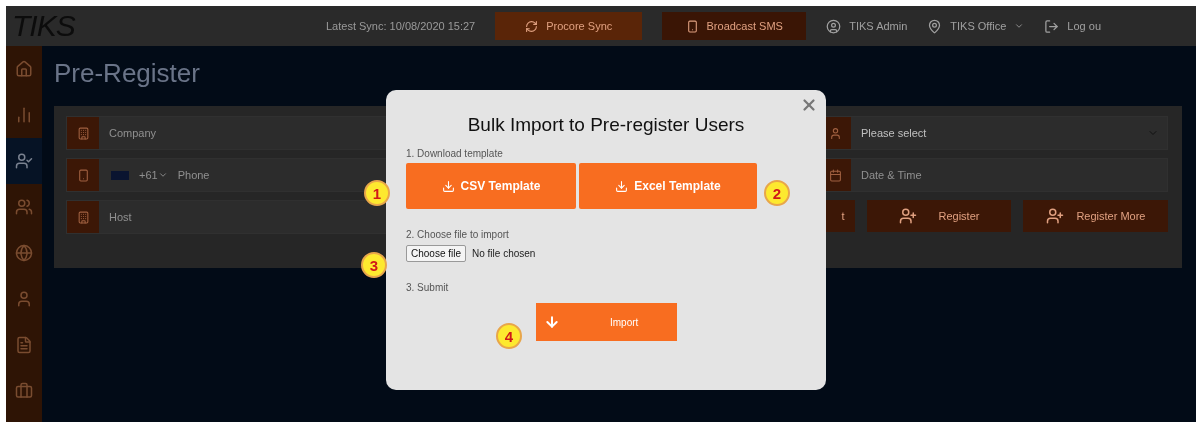  Describe the element at coordinates (377, 193) in the screenshot. I see `callout-badge: 1` at that location.